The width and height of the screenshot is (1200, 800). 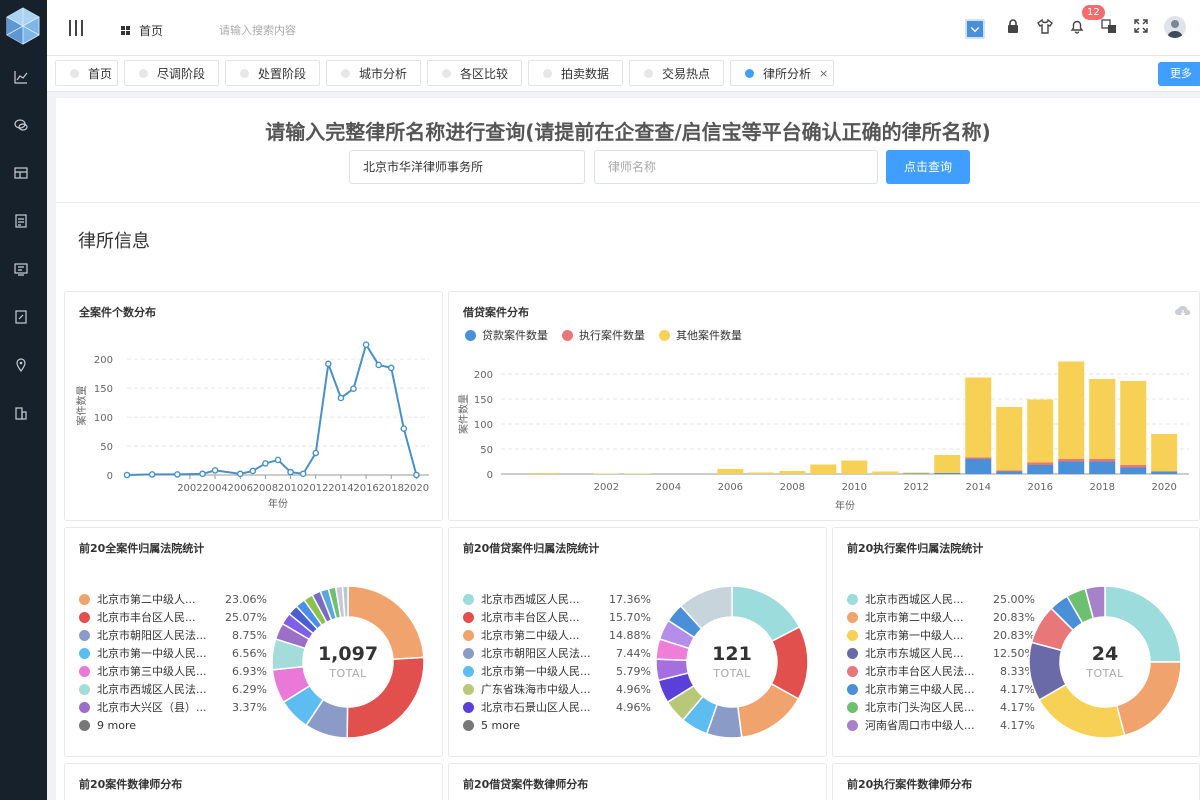 I want to click on tag-district-compare: 各区比较, so click(x=474, y=73).